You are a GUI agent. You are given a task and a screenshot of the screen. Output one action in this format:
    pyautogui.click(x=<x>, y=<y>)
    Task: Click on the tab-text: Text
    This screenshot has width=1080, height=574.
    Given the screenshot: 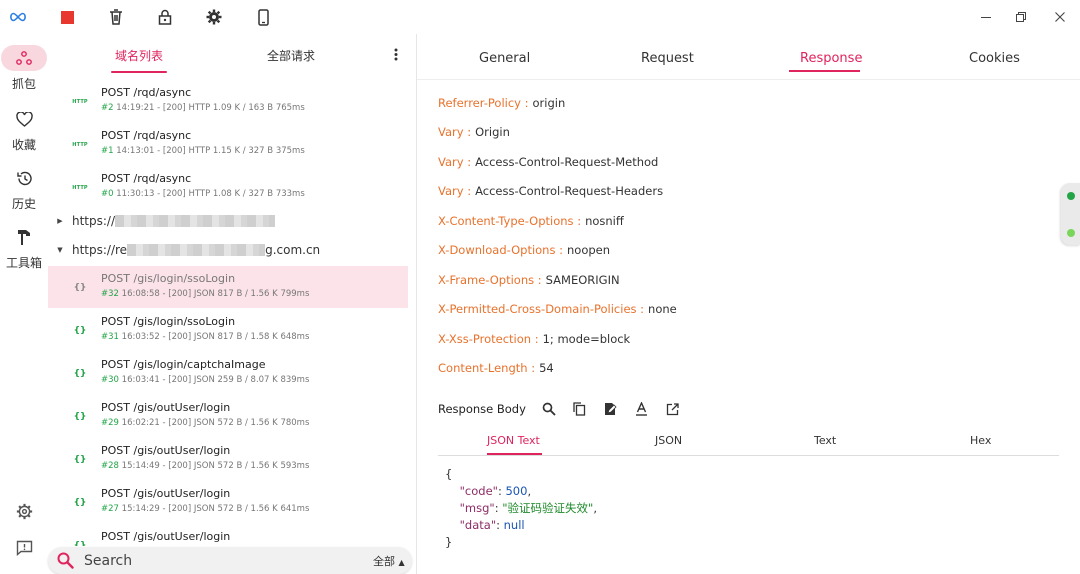 What is the action you would take?
    pyautogui.click(x=825, y=440)
    